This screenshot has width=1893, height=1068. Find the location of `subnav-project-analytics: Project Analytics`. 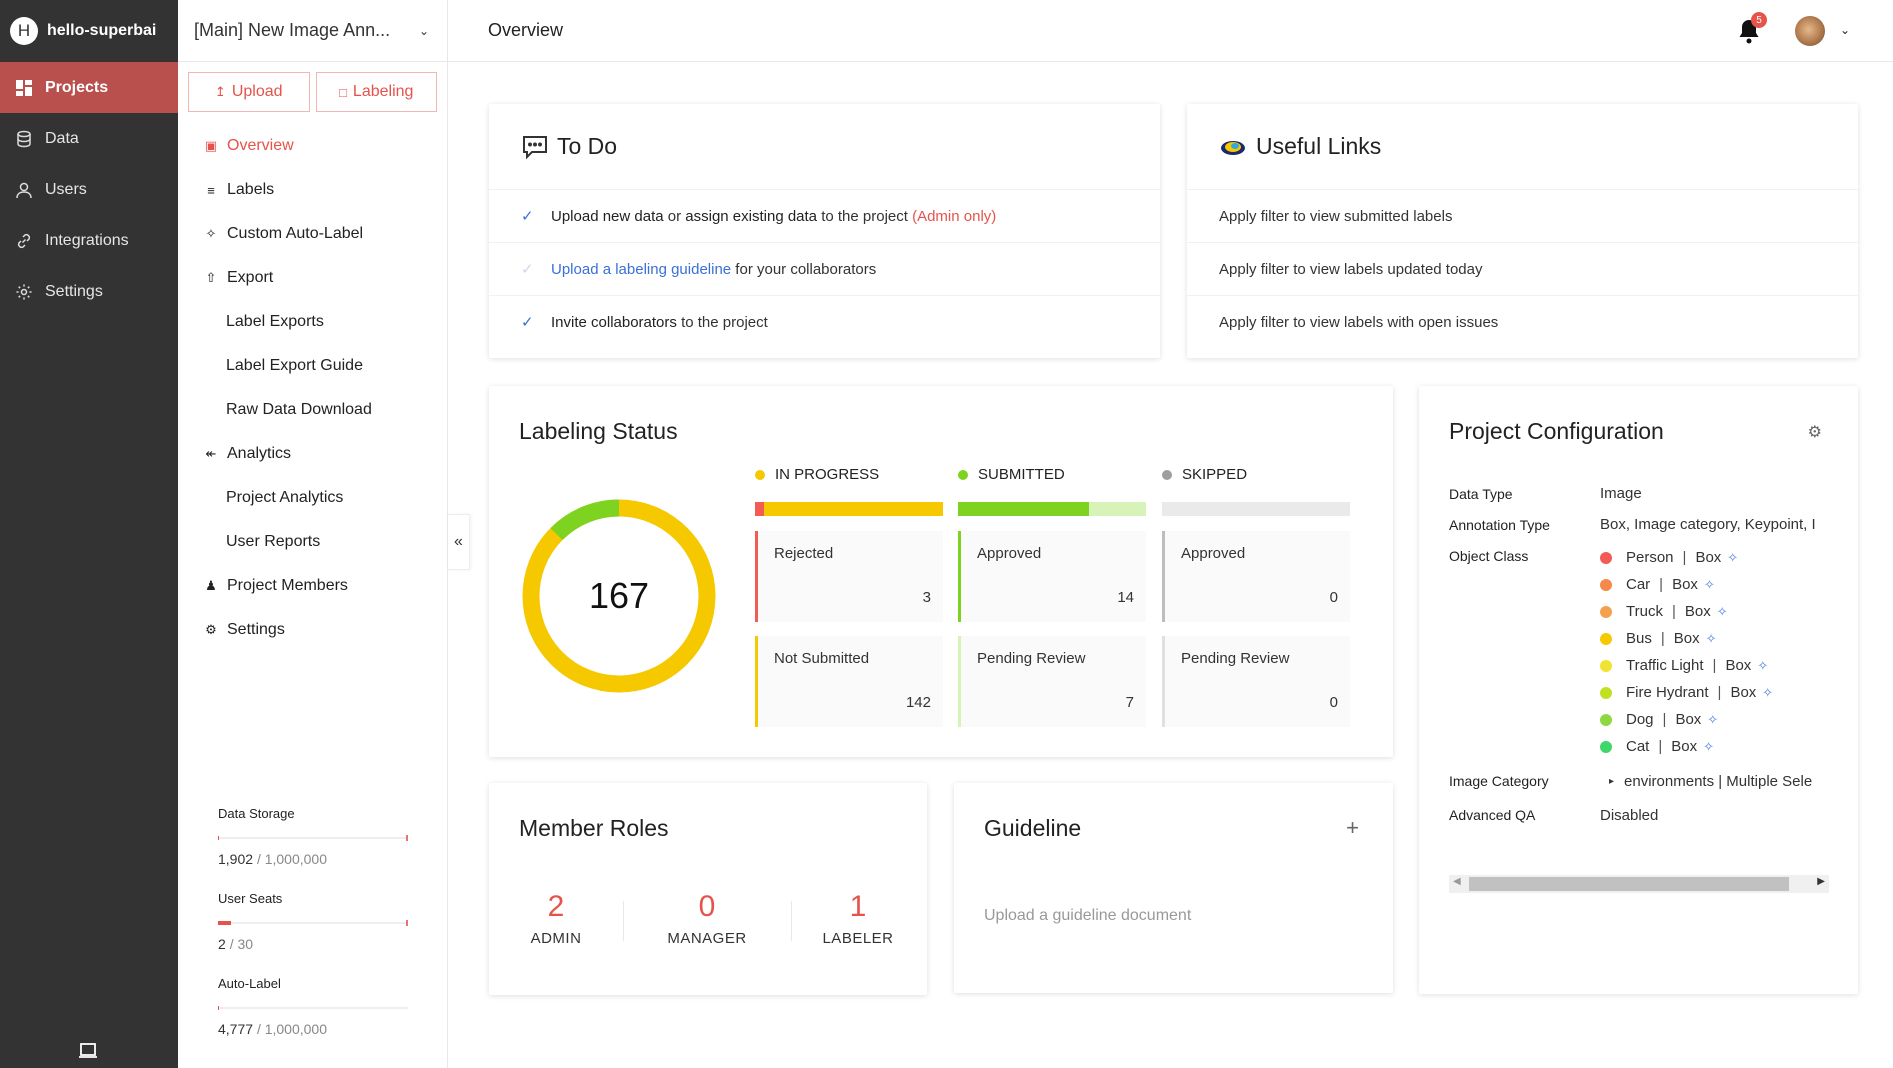

subnav-project-analytics: Project Analytics is located at coordinates (312, 498).